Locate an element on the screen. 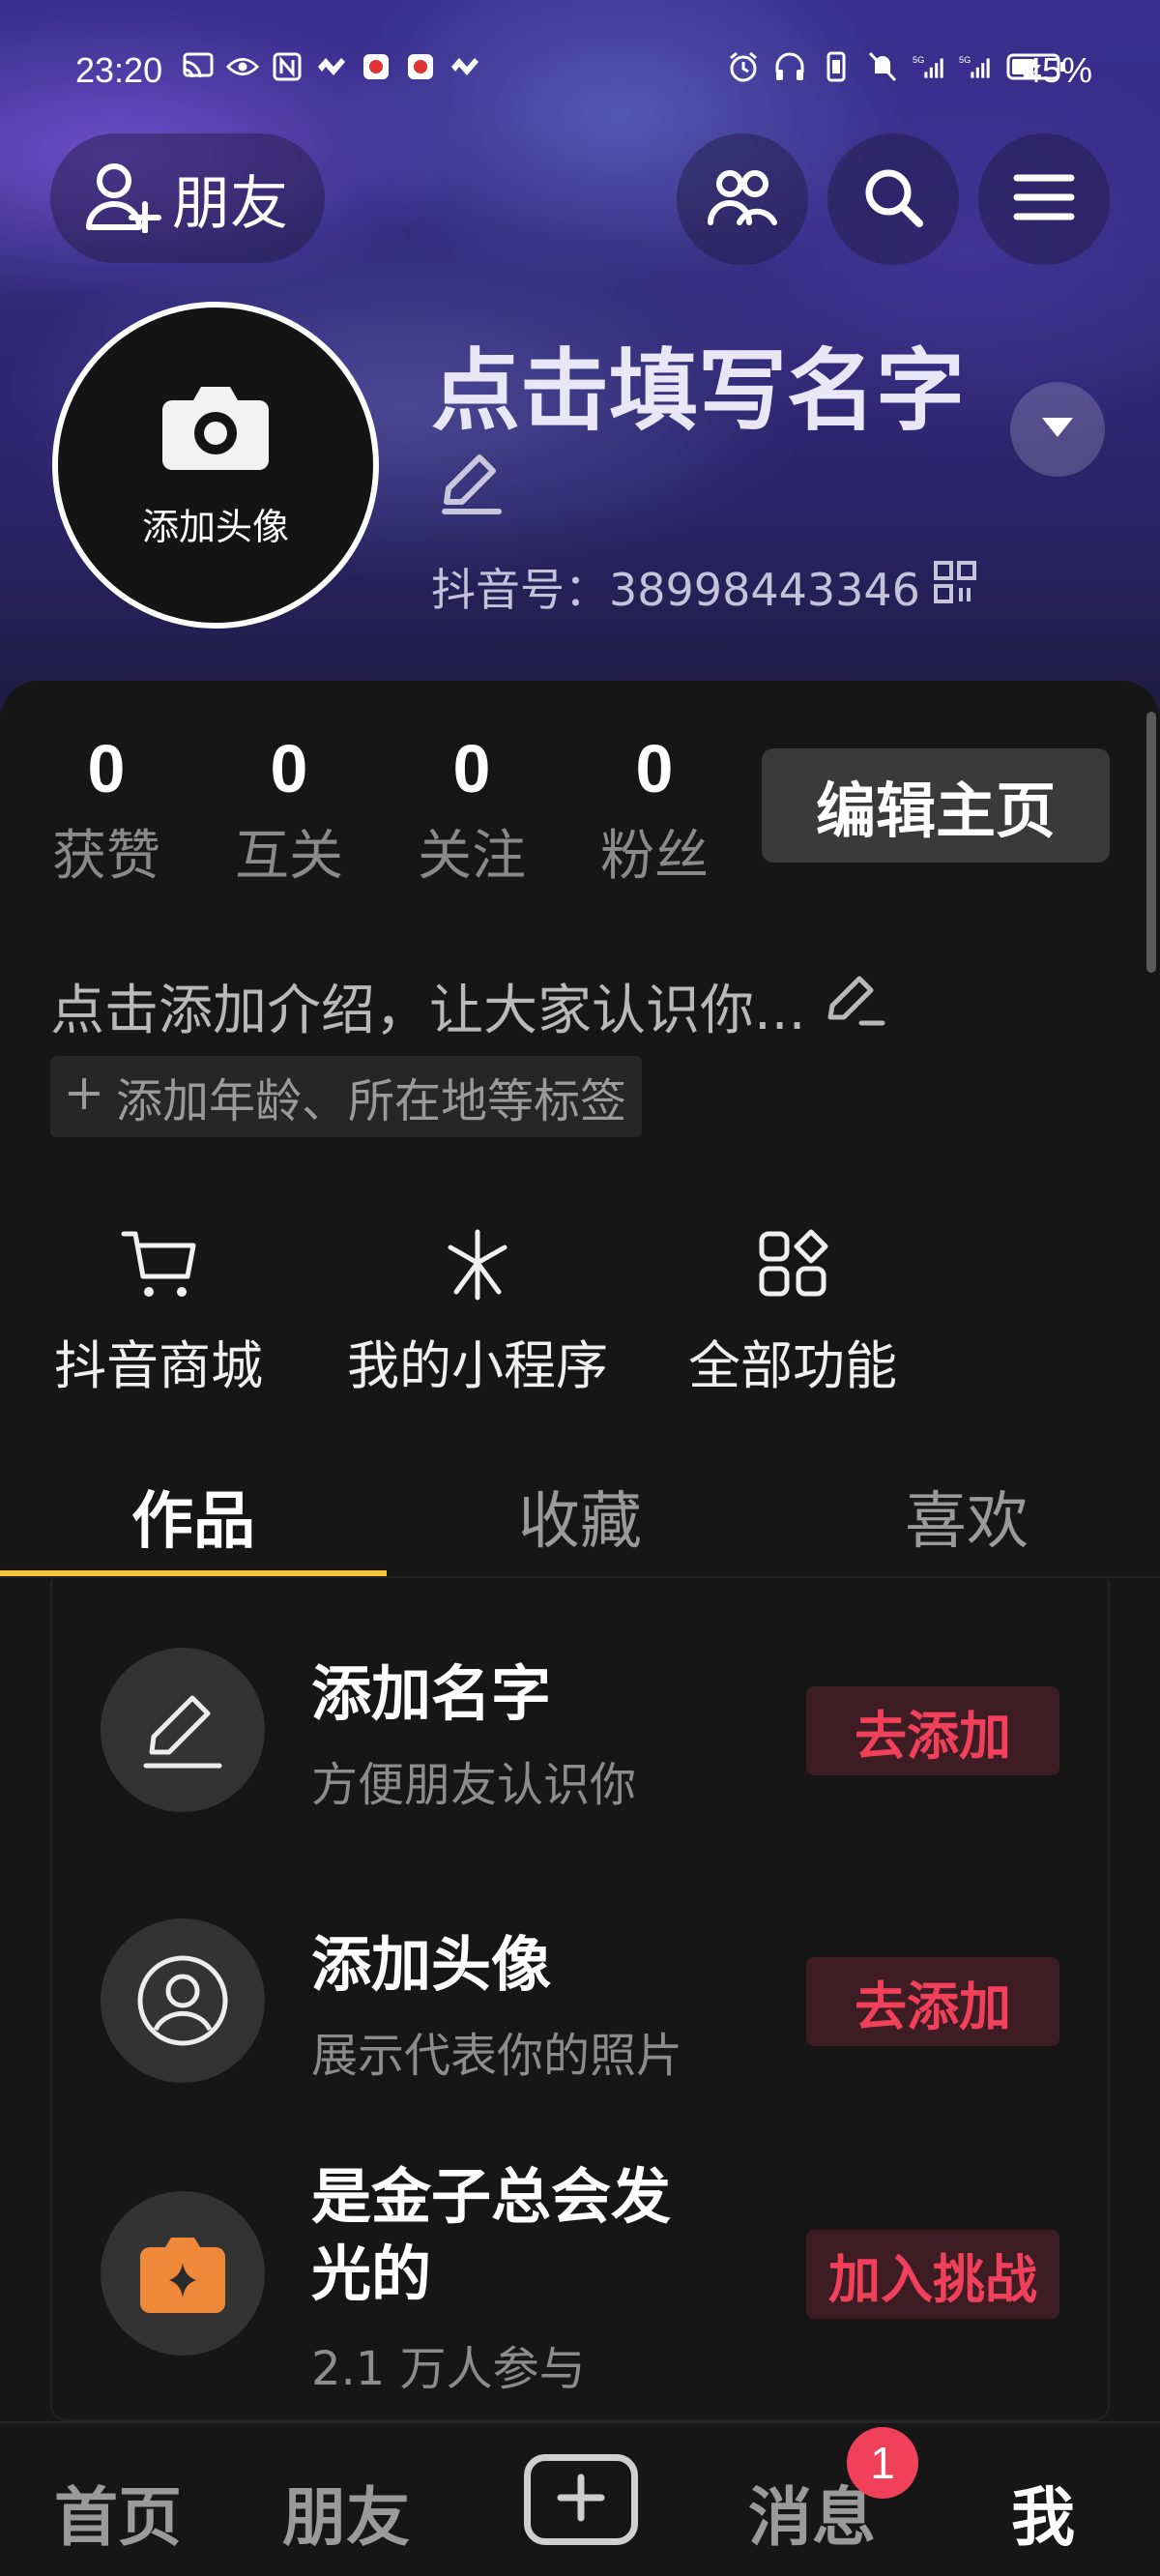 The width and height of the screenshot is (1160, 2576). stat-label: 粉丝 is located at coordinates (654, 856).